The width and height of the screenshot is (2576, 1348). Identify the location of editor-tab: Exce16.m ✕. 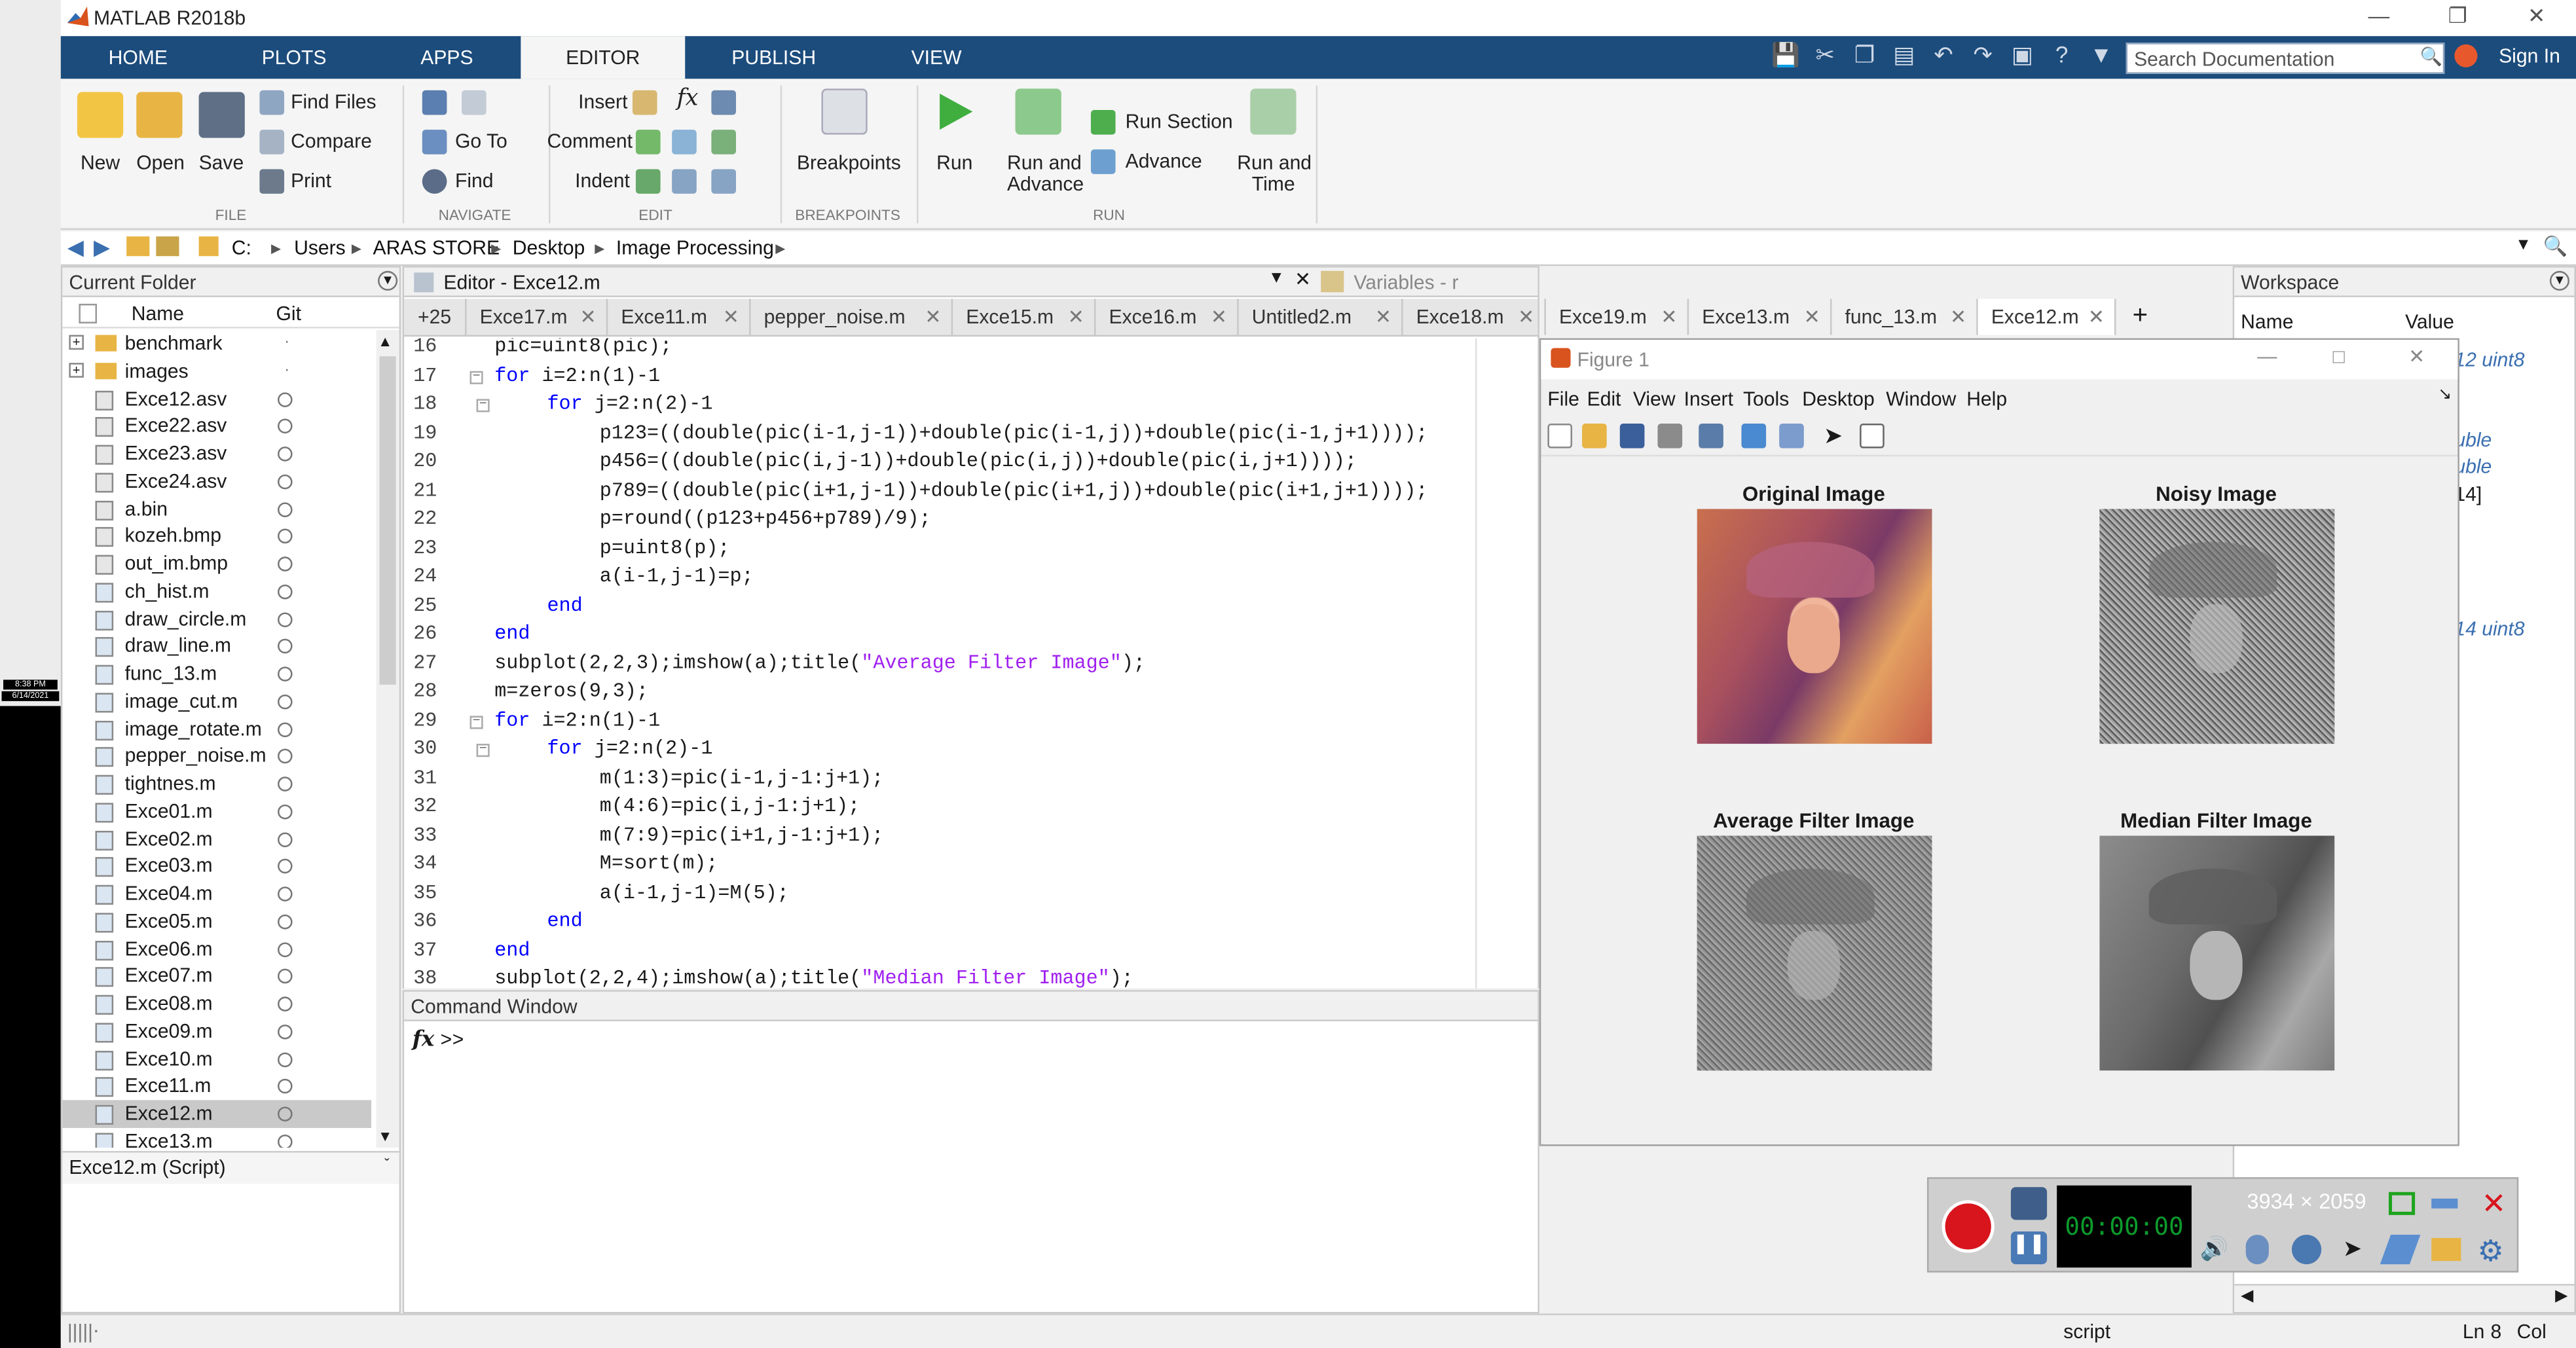
(1167, 317).